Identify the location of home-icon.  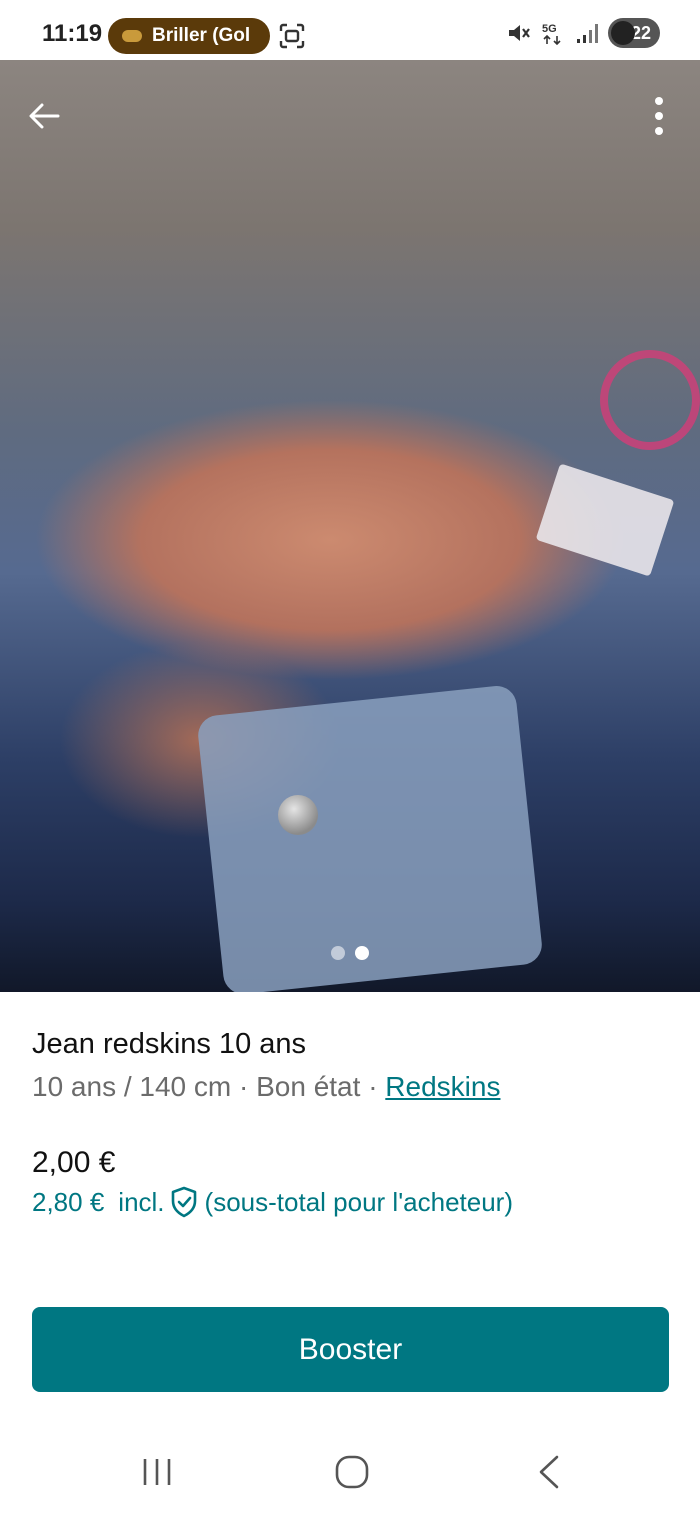
(352, 1472).